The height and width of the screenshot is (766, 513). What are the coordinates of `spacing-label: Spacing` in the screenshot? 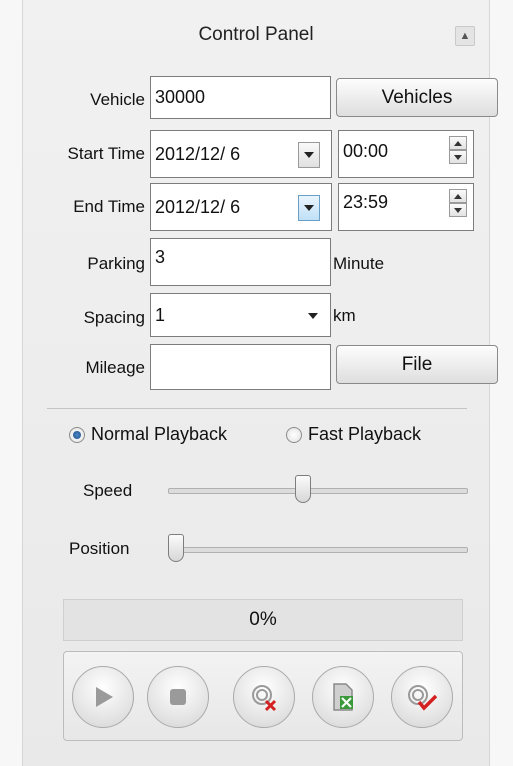 It's located at (114, 317).